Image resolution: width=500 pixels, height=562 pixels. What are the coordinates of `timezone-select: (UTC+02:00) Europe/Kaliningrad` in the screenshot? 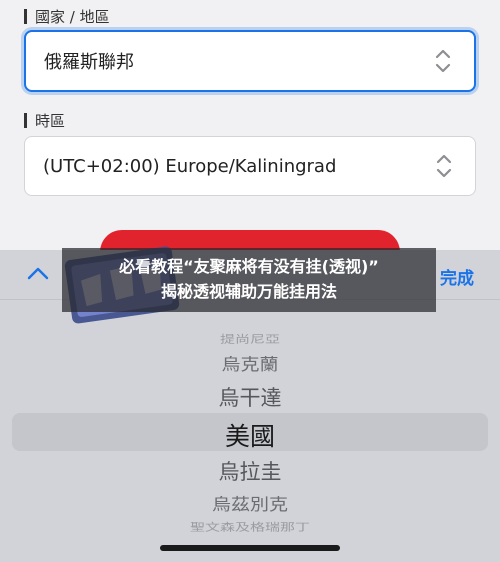 It's located at (250, 166).